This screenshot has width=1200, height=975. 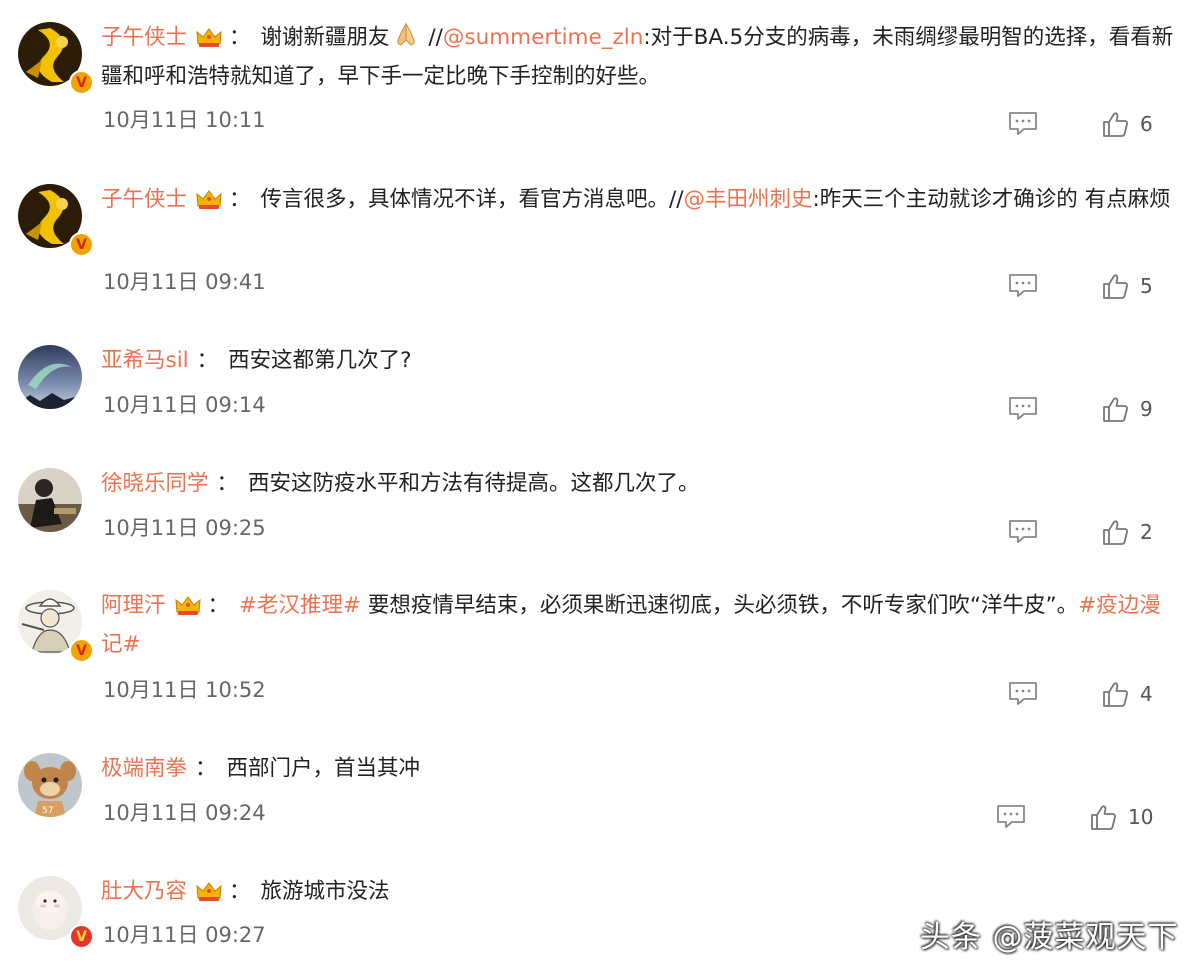 What do you see at coordinates (1146, 124) in the screenshot?
I see `like-count: 6` at bounding box center [1146, 124].